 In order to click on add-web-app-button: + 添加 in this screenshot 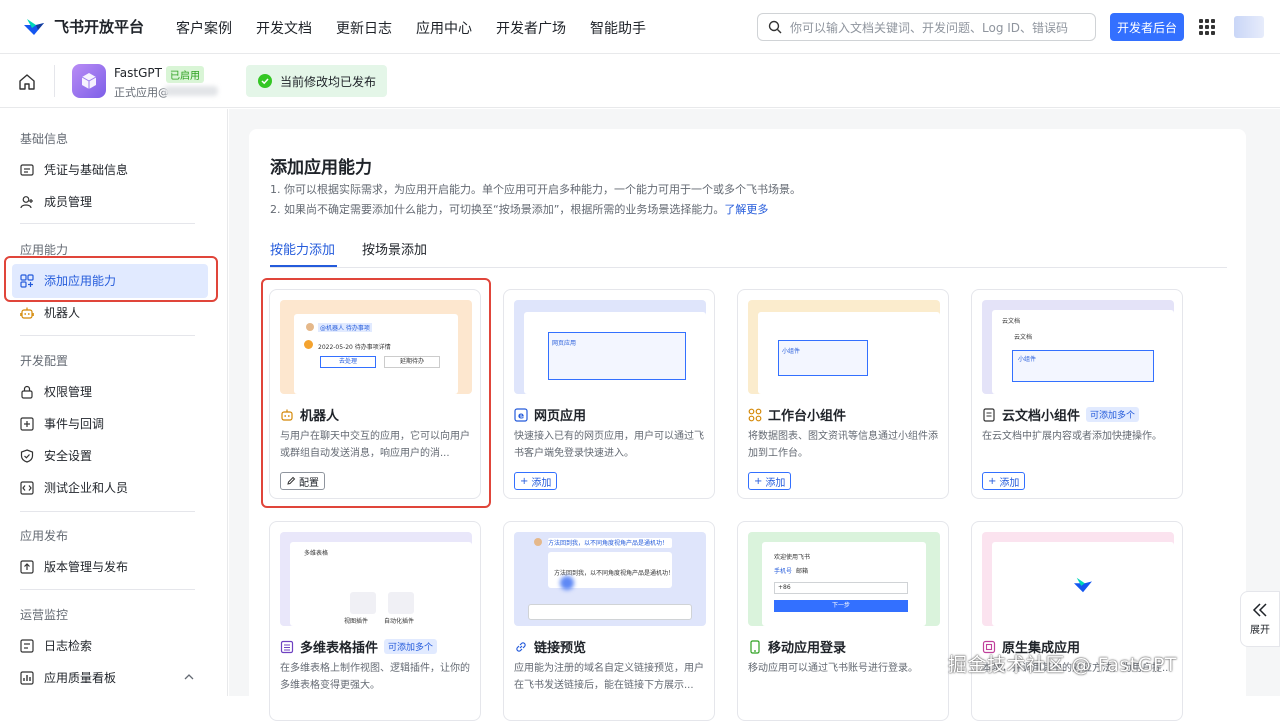, I will do `click(536, 481)`.